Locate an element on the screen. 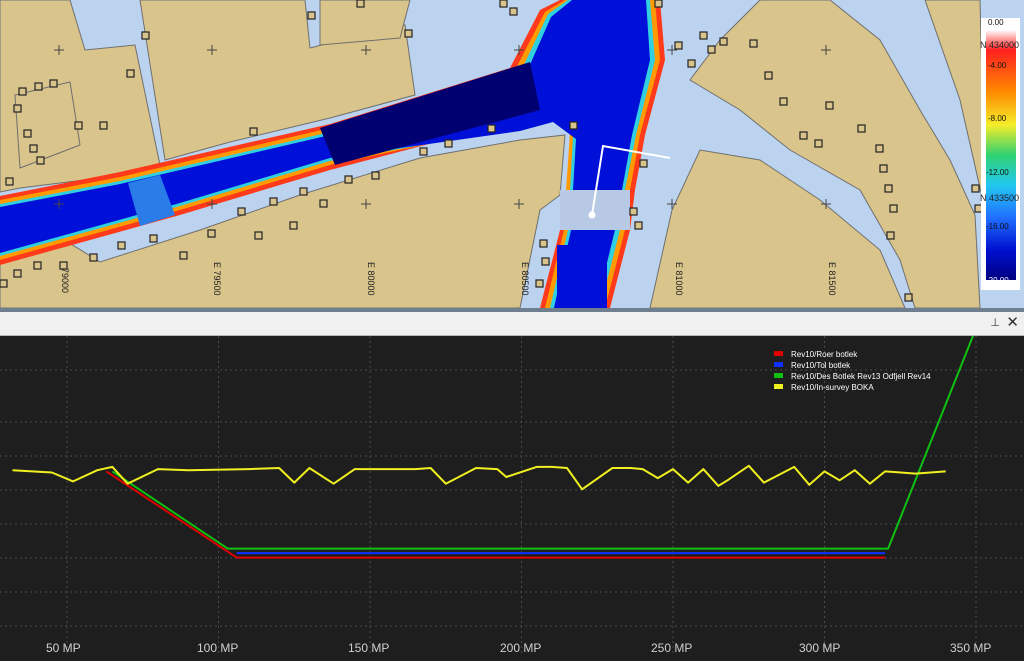 The image size is (1024, 661). easting-label: E 81500 is located at coordinates (832, 279).